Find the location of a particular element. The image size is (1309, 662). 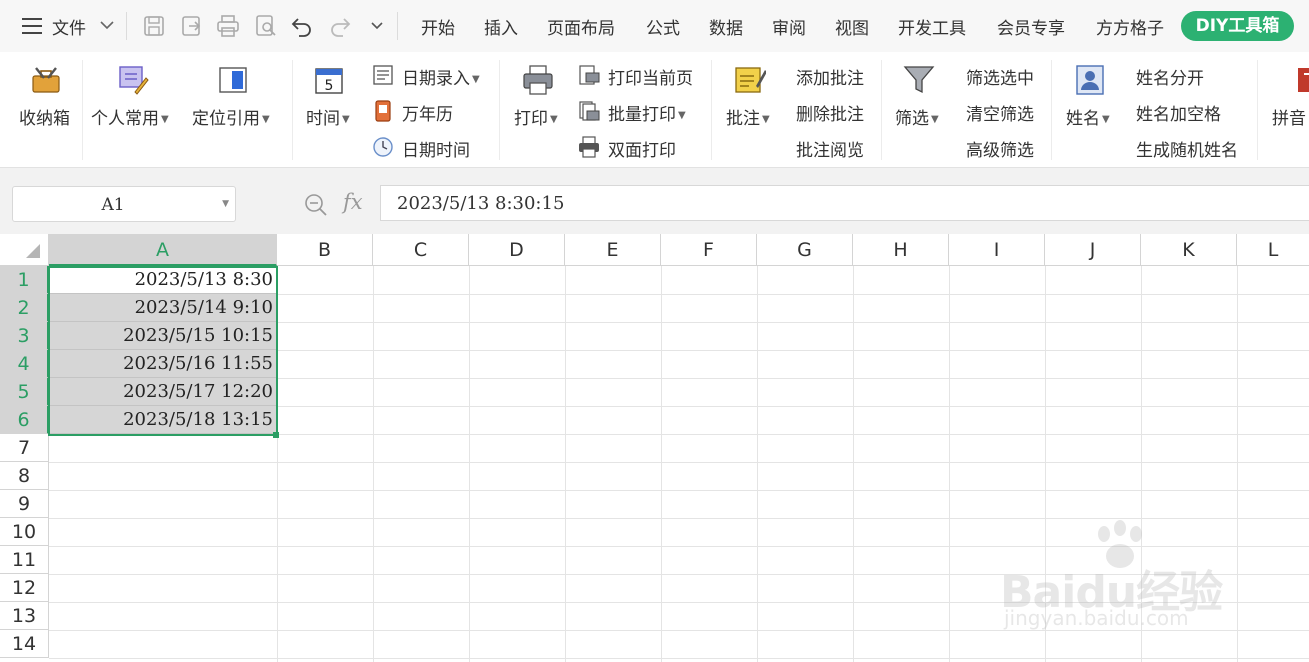

row-header-13: 13 is located at coordinates (24, 616).